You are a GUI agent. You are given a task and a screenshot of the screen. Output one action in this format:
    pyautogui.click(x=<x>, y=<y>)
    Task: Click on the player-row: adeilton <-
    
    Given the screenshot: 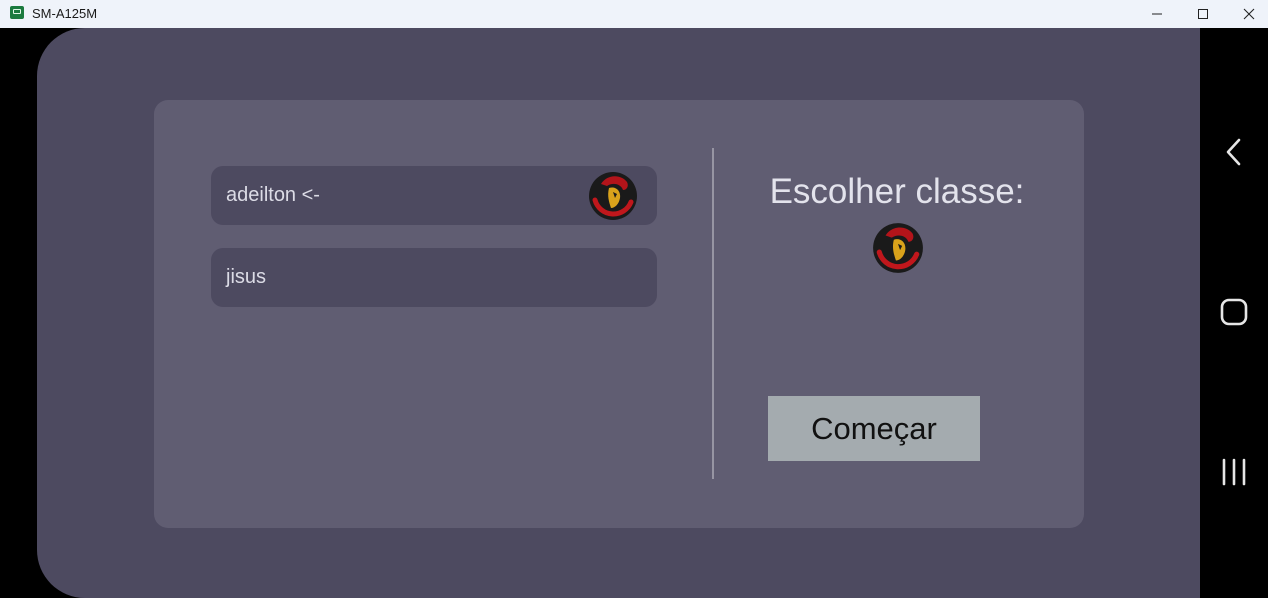 What is the action you would take?
    pyautogui.click(x=434, y=195)
    